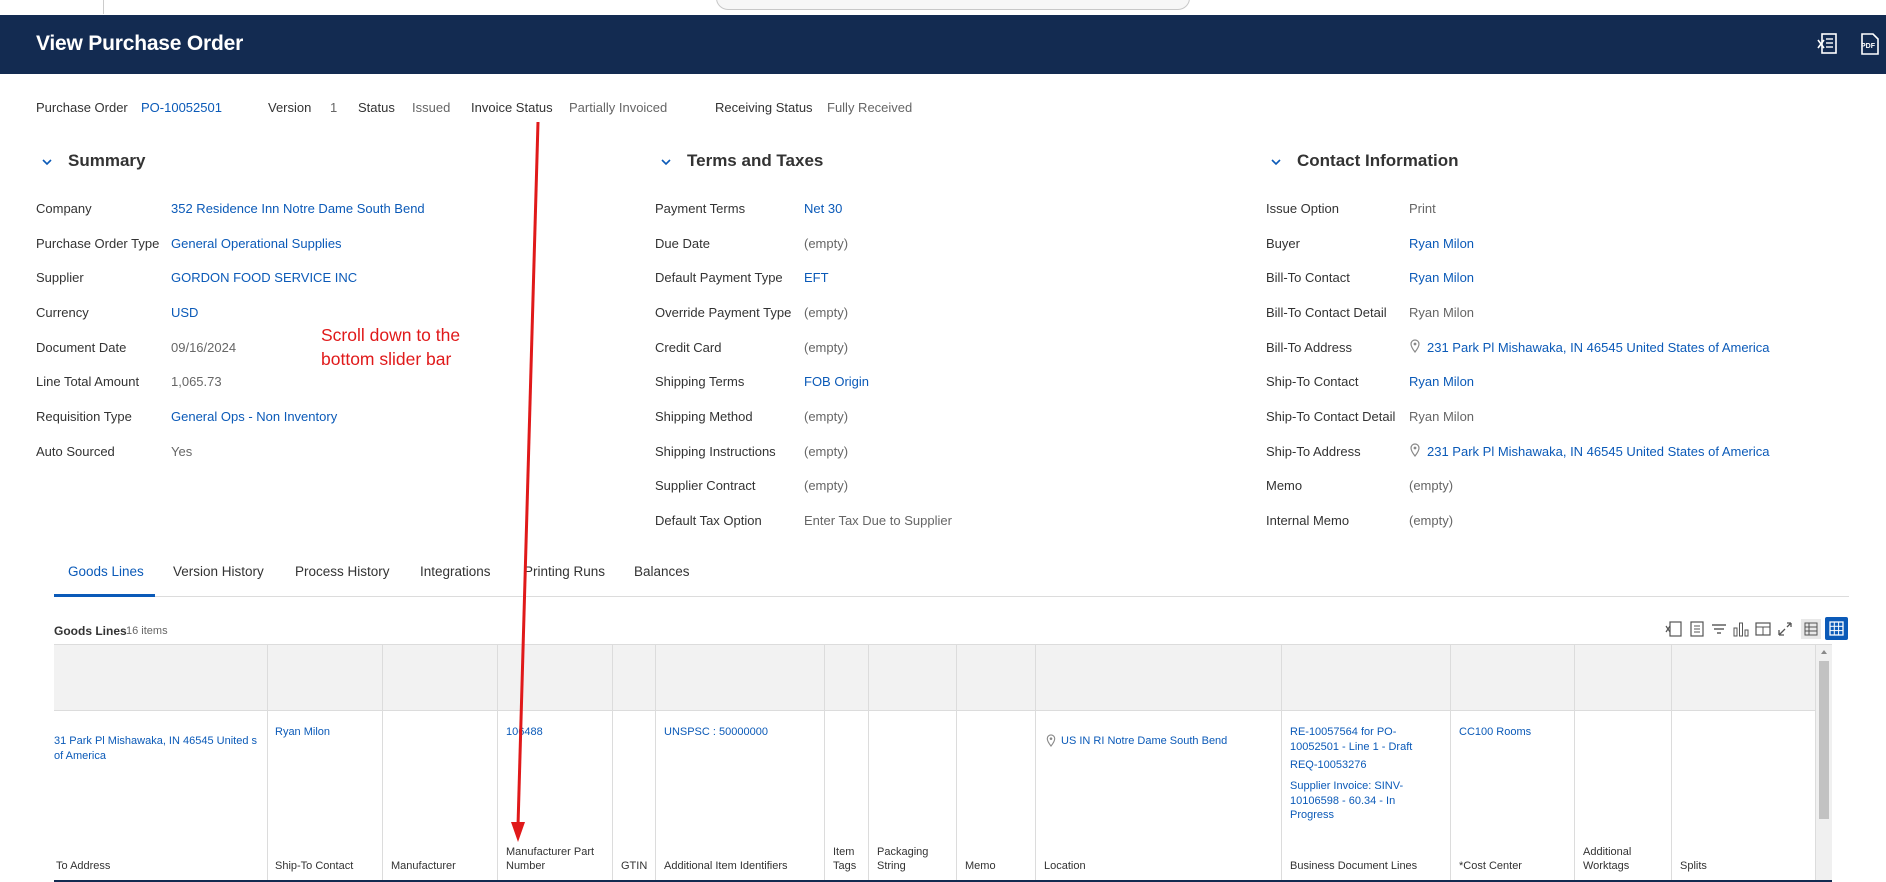 The height and width of the screenshot is (882, 1886). Describe the element at coordinates (1719, 629) in the screenshot. I see `filter-icon` at that location.